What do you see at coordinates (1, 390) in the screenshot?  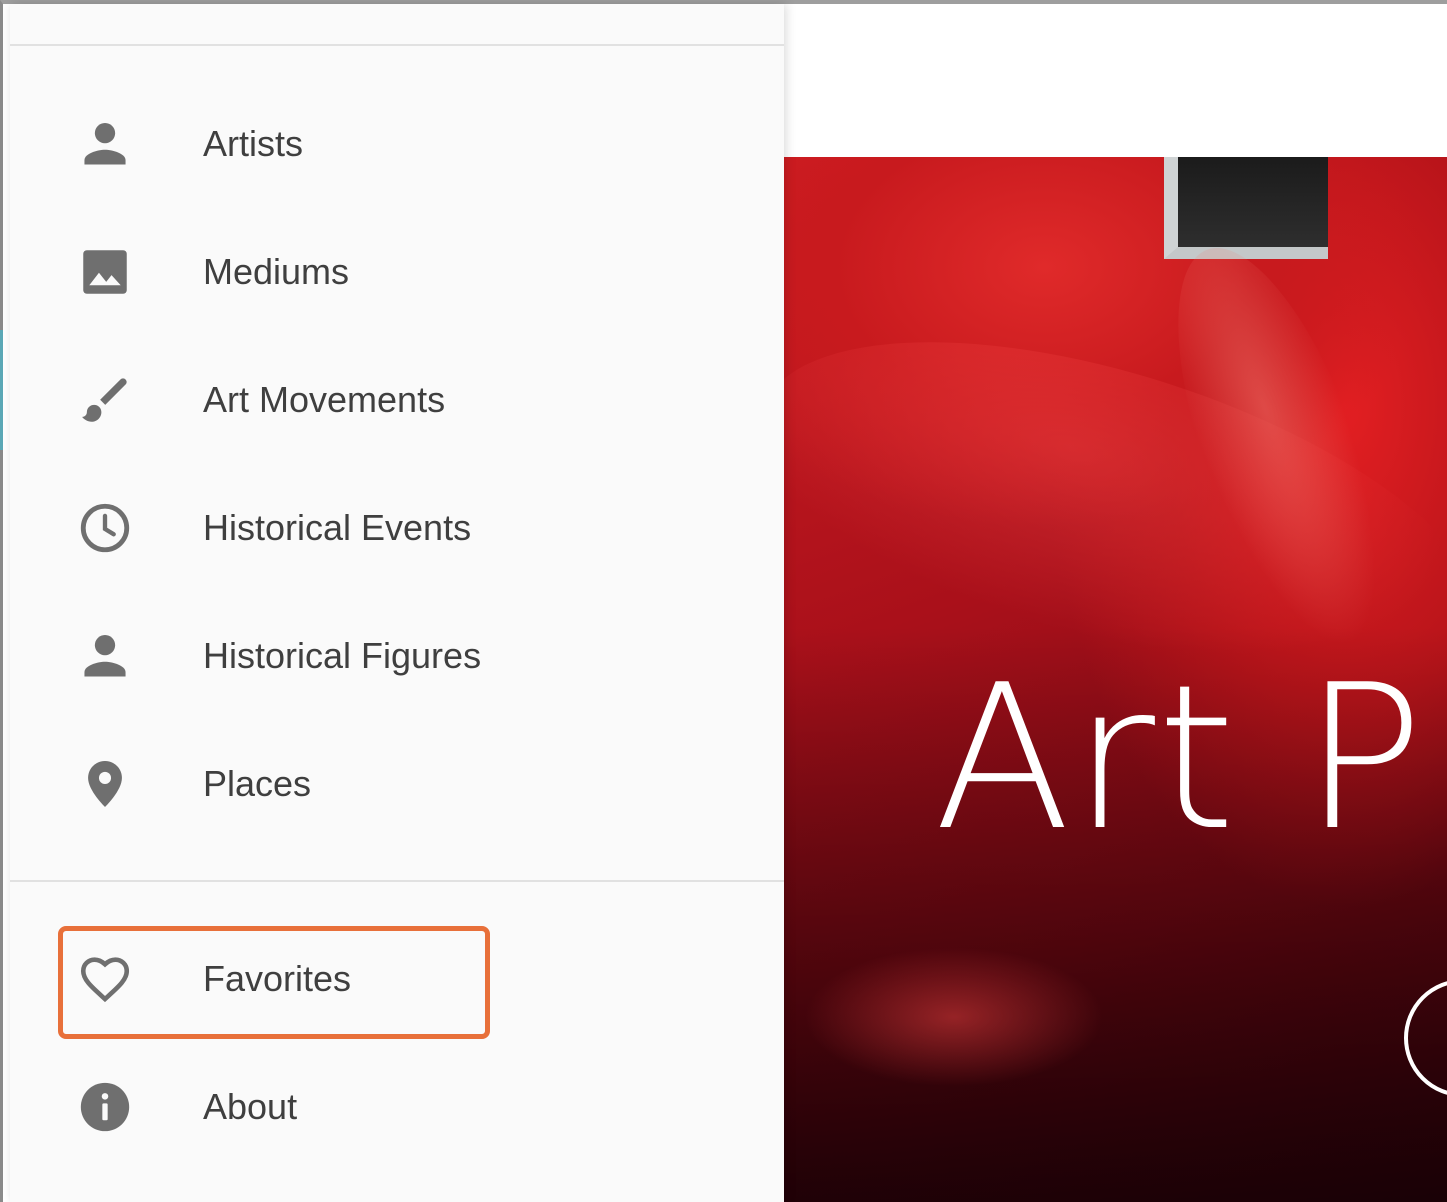 I see `background-edge` at bounding box center [1, 390].